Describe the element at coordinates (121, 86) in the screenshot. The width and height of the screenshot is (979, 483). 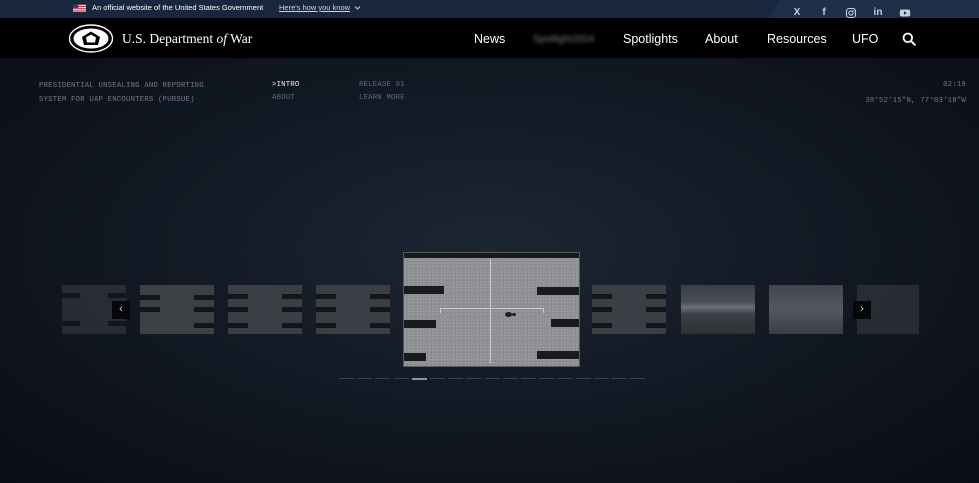
I see `program-title-line1: PRESIDENTIAL UNSEALING AND REPORTING` at that location.